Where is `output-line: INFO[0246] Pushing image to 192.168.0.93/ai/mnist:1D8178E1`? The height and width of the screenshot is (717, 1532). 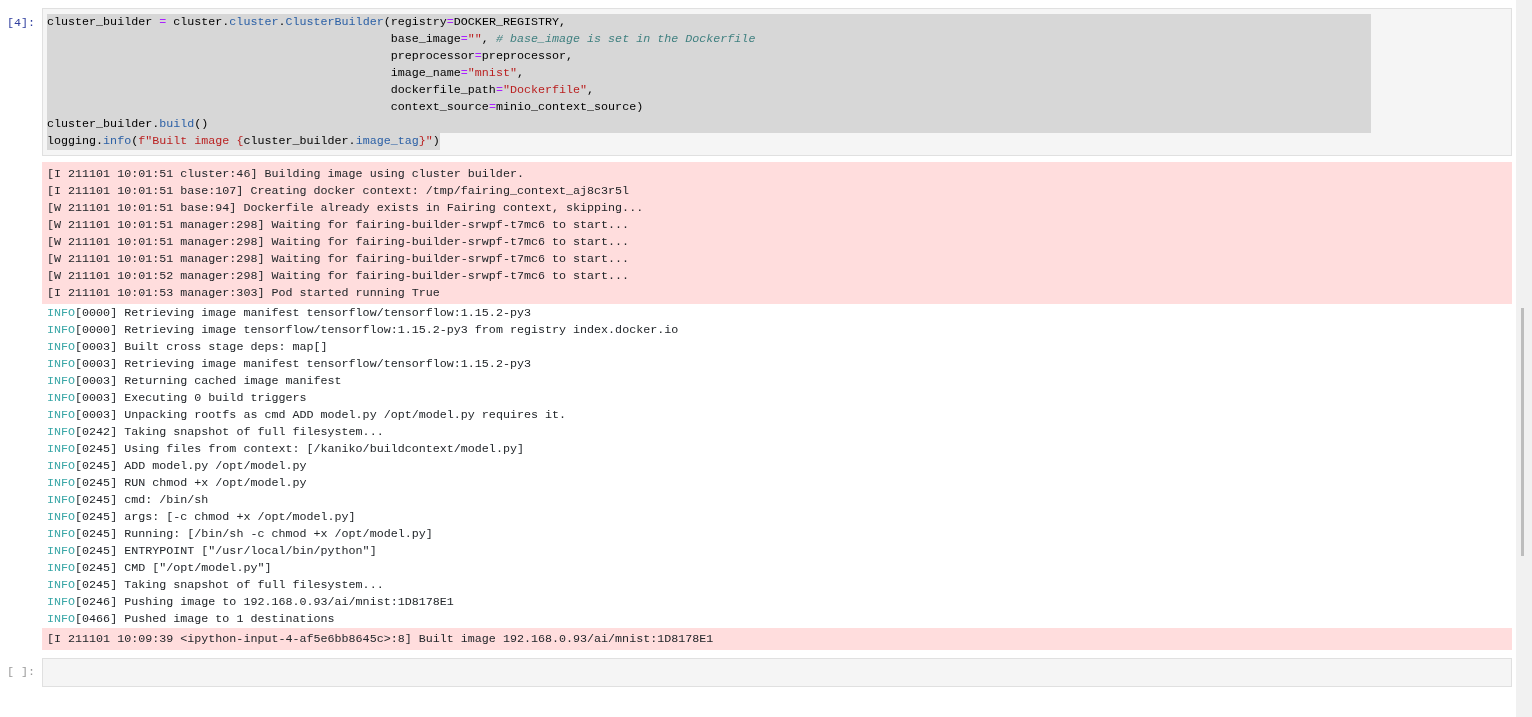
output-line: INFO[0246] Pushing image to 192.168.0.93/ai/mnist:1D8178E1 is located at coordinates (251, 602).